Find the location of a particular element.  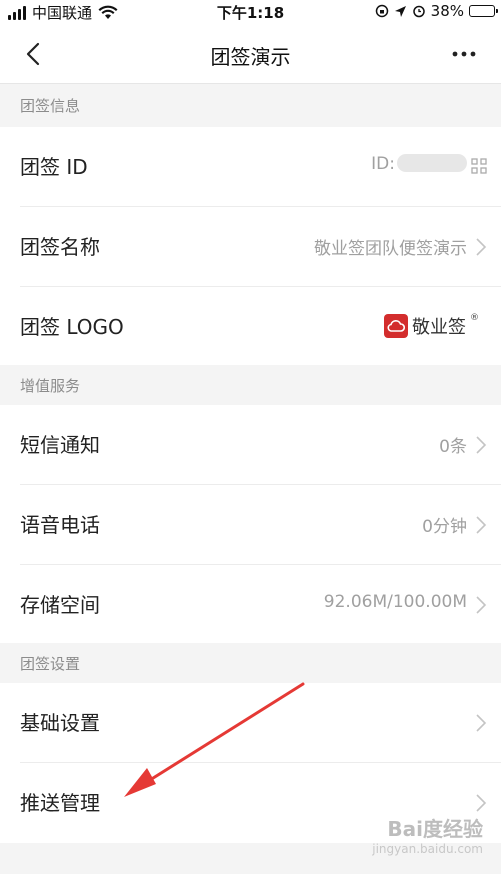

row-team-name: 团签名称 敬业签团队便签演示 is located at coordinates (250, 247).